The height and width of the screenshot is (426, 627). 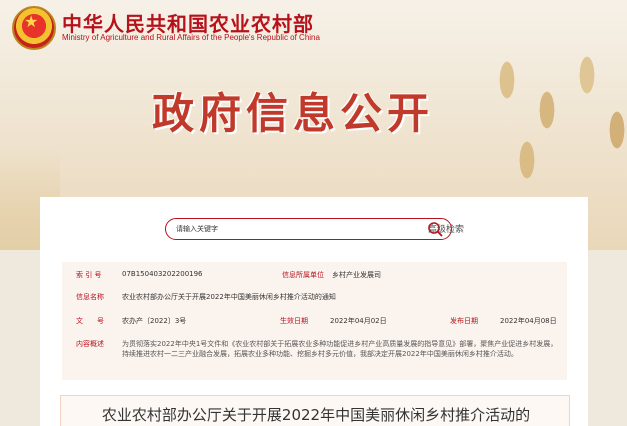 What do you see at coordinates (356, 275) in the screenshot?
I see `owner-value: 乡村产业发展司` at bounding box center [356, 275].